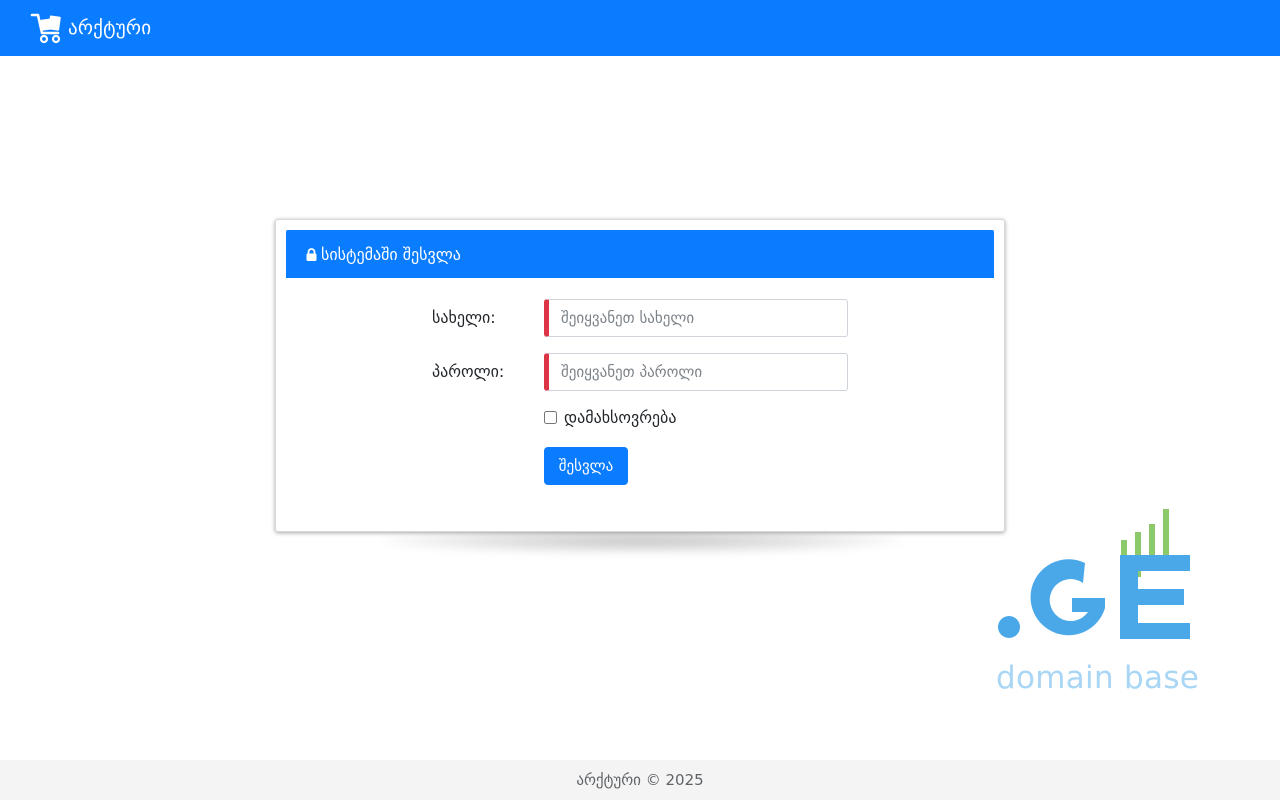 This screenshot has height=800, width=1280. What do you see at coordinates (640, 254) in the screenshot?
I see `login-card-header: სისტემაში შესვლა` at bounding box center [640, 254].